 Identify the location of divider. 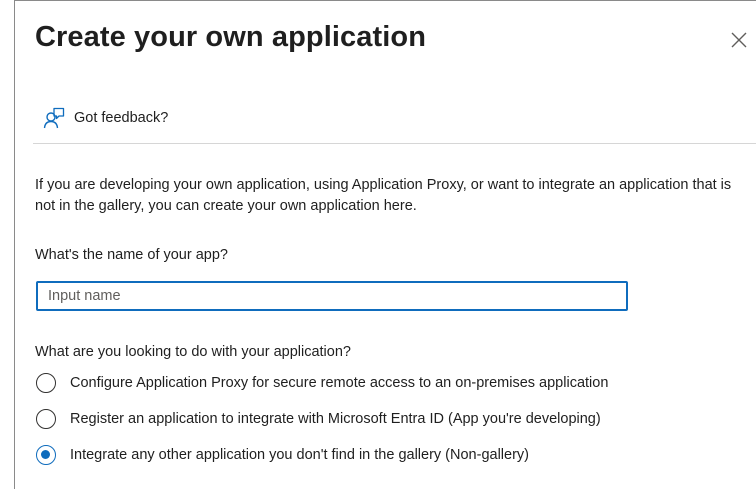
(394, 143).